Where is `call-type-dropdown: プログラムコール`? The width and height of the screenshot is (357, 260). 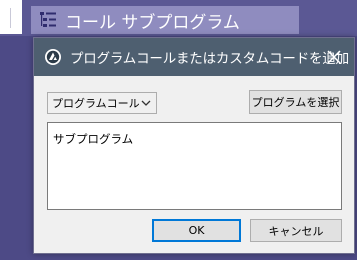
call-type-dropdown: プログラムコール is located at coordinates (102, 103).